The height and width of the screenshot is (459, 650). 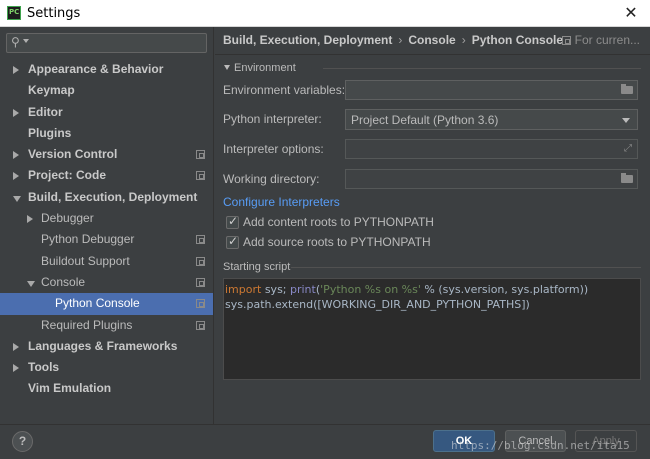 I want to click on sidebar-item-label: Appearance & Behavior, so click(x=96, y=69).